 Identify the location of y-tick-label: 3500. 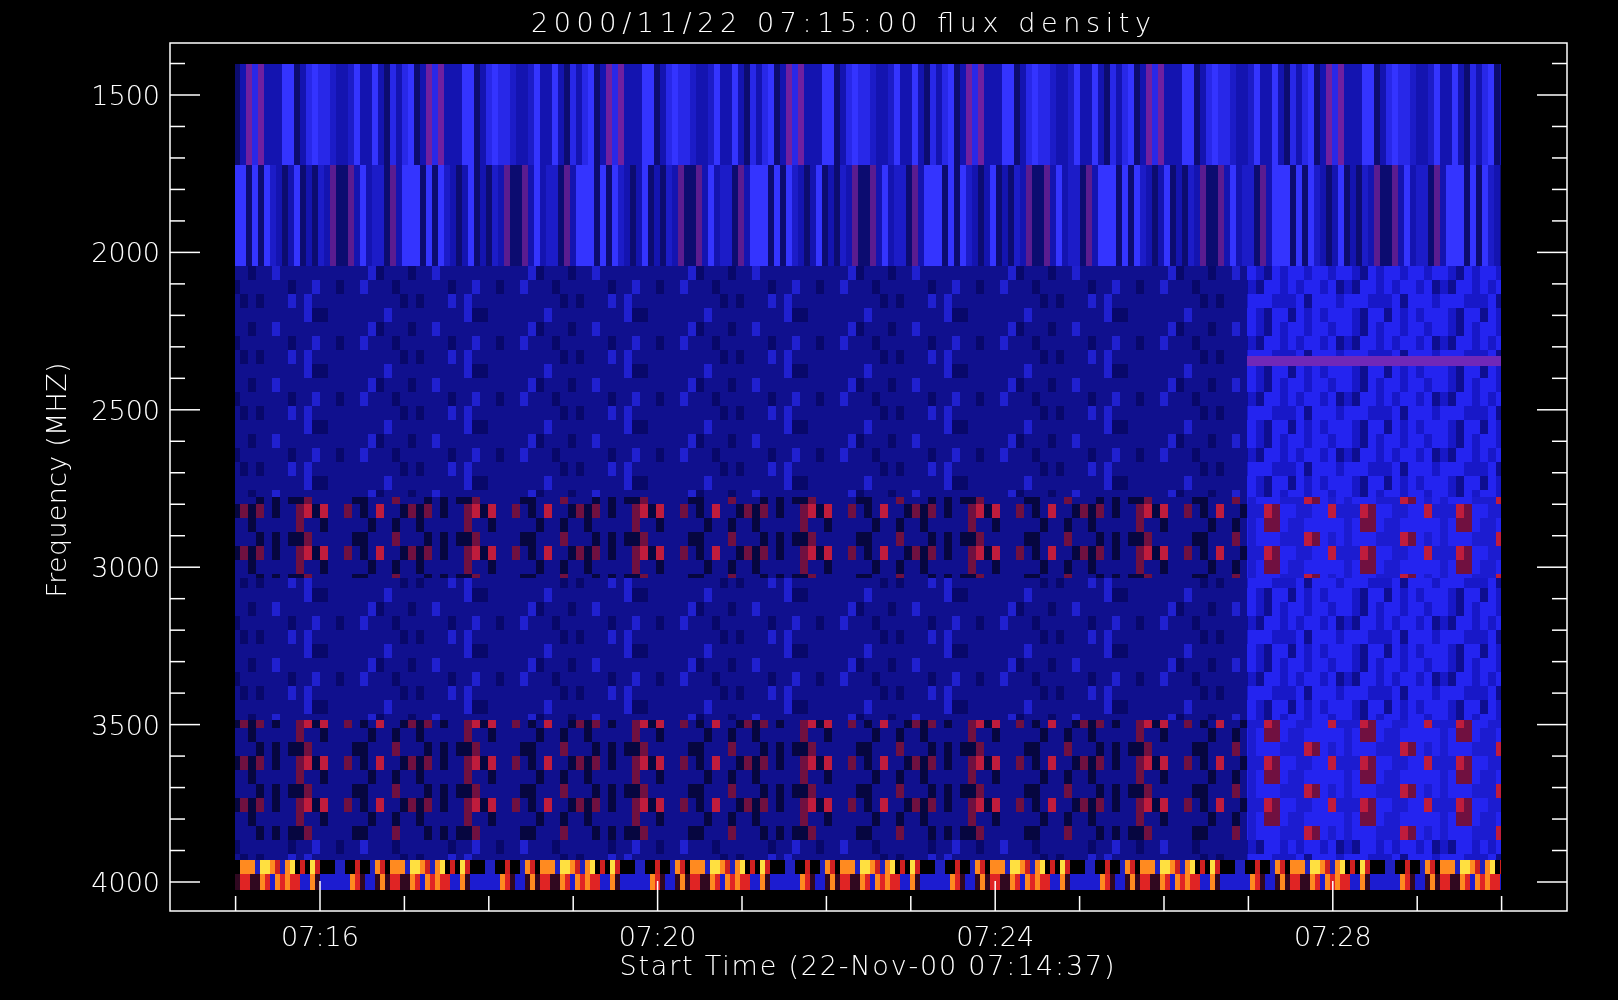
(125, 725).